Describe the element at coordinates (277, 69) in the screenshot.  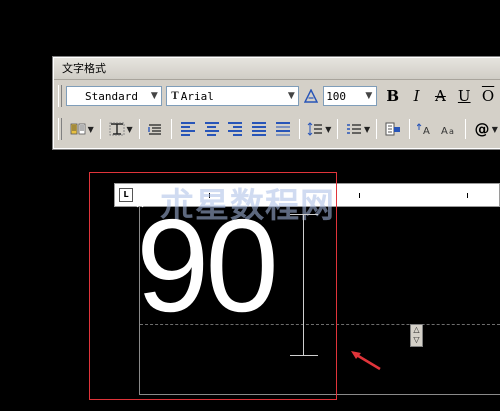
I see `toolbar-title: 文字格式` at that location.